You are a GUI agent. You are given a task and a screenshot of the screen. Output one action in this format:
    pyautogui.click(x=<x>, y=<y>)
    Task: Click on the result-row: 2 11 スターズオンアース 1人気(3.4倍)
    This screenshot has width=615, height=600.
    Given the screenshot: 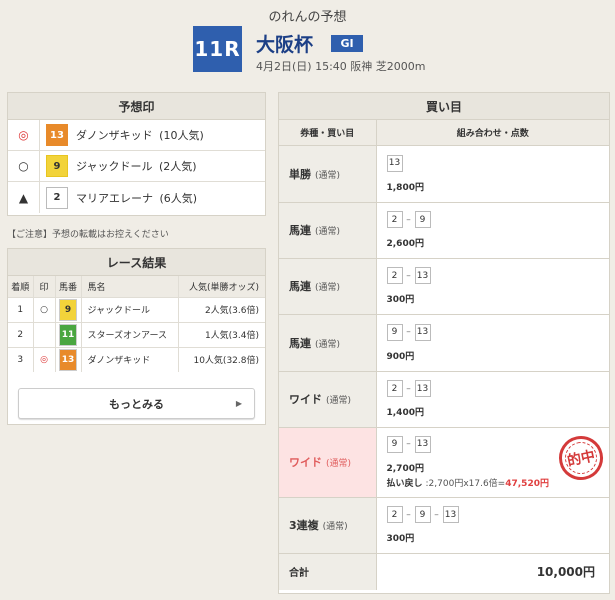 What is the action you would take?
    pyautogui.click(x=136, y=335)
    